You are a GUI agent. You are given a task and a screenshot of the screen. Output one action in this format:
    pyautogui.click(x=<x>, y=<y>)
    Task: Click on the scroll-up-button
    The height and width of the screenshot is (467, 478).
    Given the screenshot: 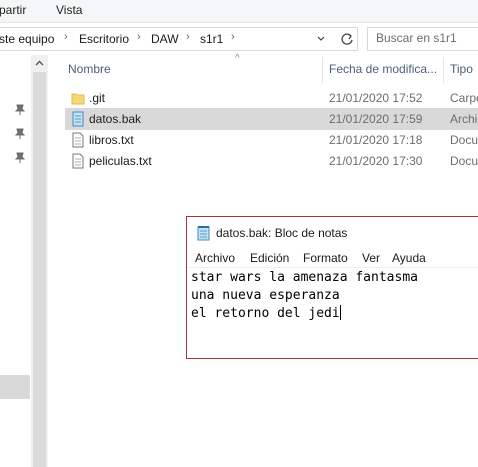 What is the action you would take?
    pyautogui.click(x=39, y=63)
    